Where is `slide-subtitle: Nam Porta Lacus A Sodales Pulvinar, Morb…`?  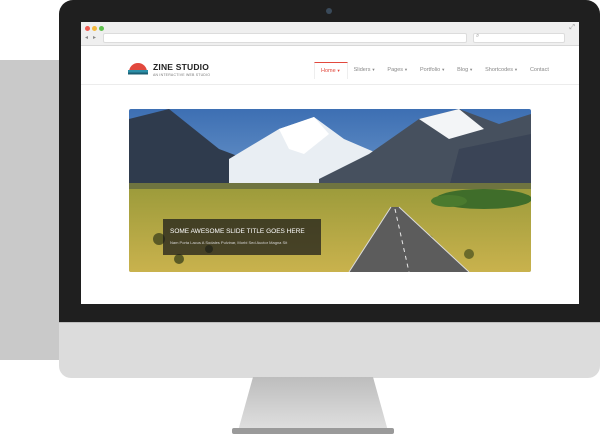
slide-subtitle: Nam Porta Lacus A Sodales Pulvinar, Morb… is located at coordinates (229, 242).